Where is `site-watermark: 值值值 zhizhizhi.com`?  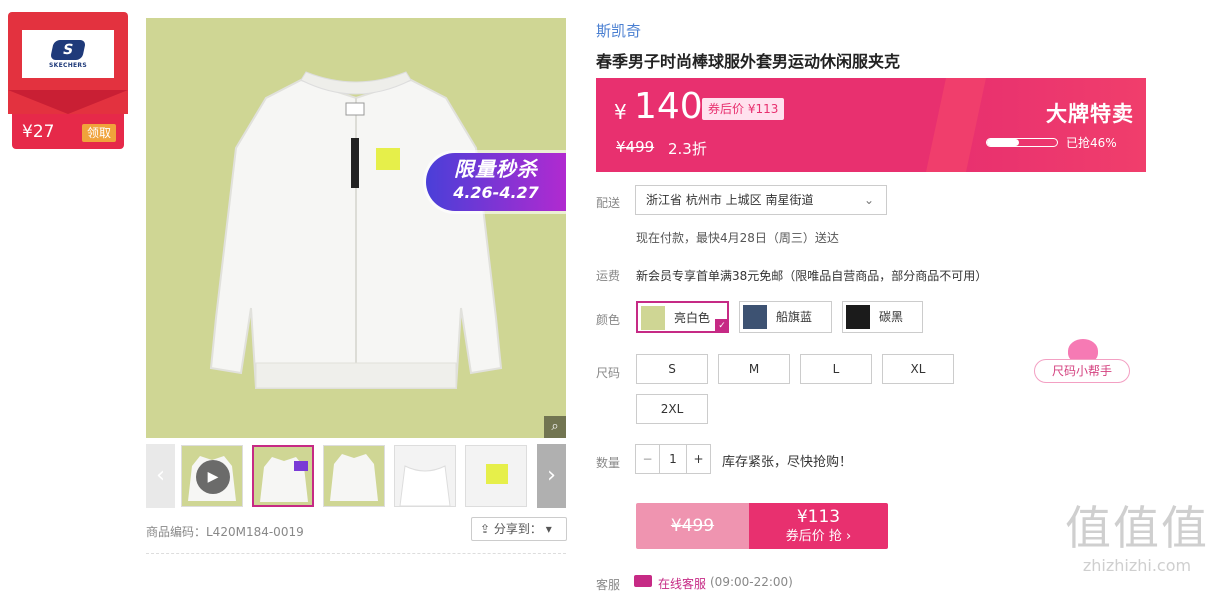 site-watermark: 值值值 zhizhizhi.com is located at coordinates (1137, 542).